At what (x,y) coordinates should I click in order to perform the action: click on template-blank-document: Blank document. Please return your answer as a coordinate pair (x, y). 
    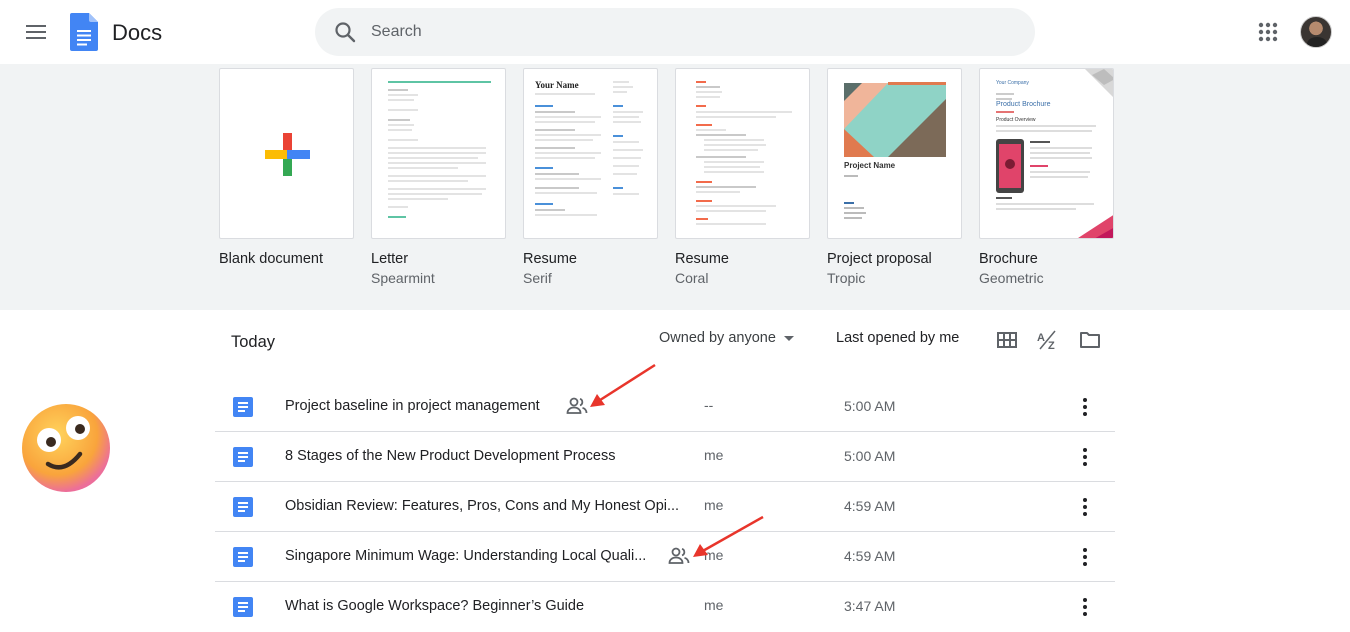
    Looking at the image, I should click on (286, 169).